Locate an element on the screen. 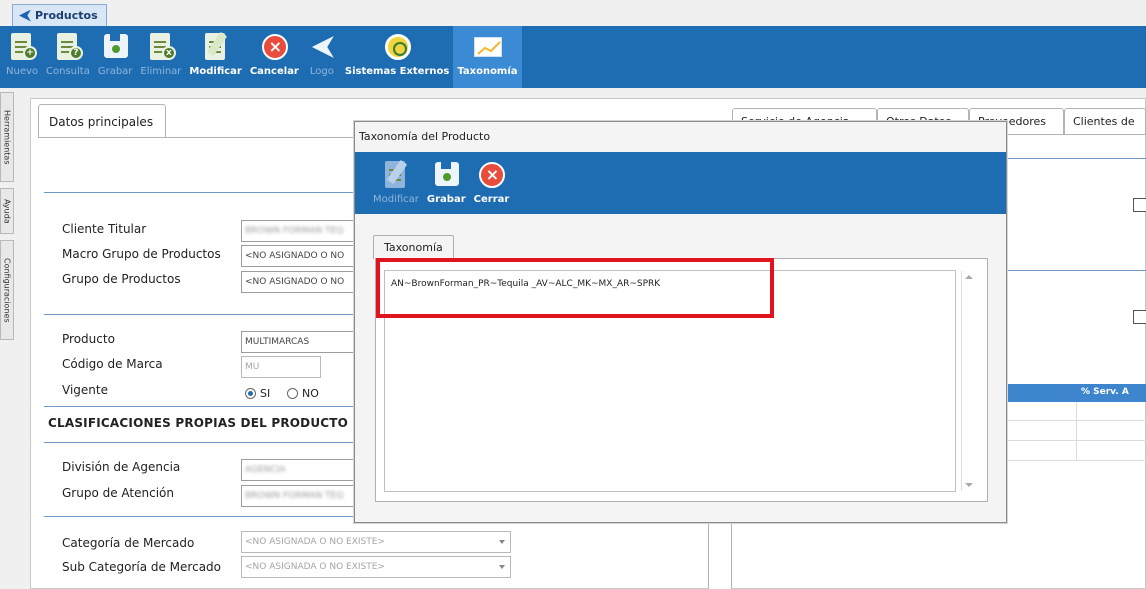 The height and width of the screenshot is (589, 1146). delete-doc-icon: x is located at coordinates (161, 47).